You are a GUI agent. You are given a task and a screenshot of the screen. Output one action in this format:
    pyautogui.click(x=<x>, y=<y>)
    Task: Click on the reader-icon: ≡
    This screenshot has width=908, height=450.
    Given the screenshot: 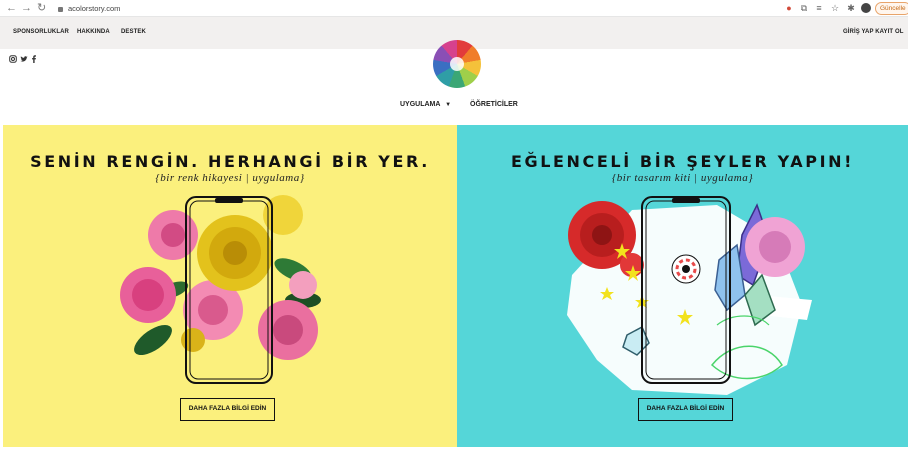 What is the action you would take?
    pyautogui.click(x=819, y=8)
    